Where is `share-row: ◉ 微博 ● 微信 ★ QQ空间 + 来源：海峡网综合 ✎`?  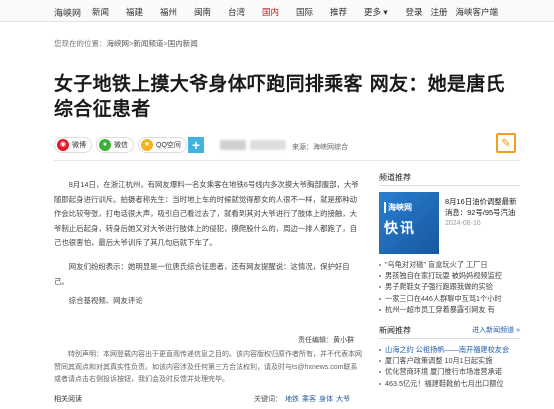
share-row: ◉ 微博 ● 微信 ★ QQ空间 + 来源：海峡网综合 ✎ is located at coordinates (287, 144).